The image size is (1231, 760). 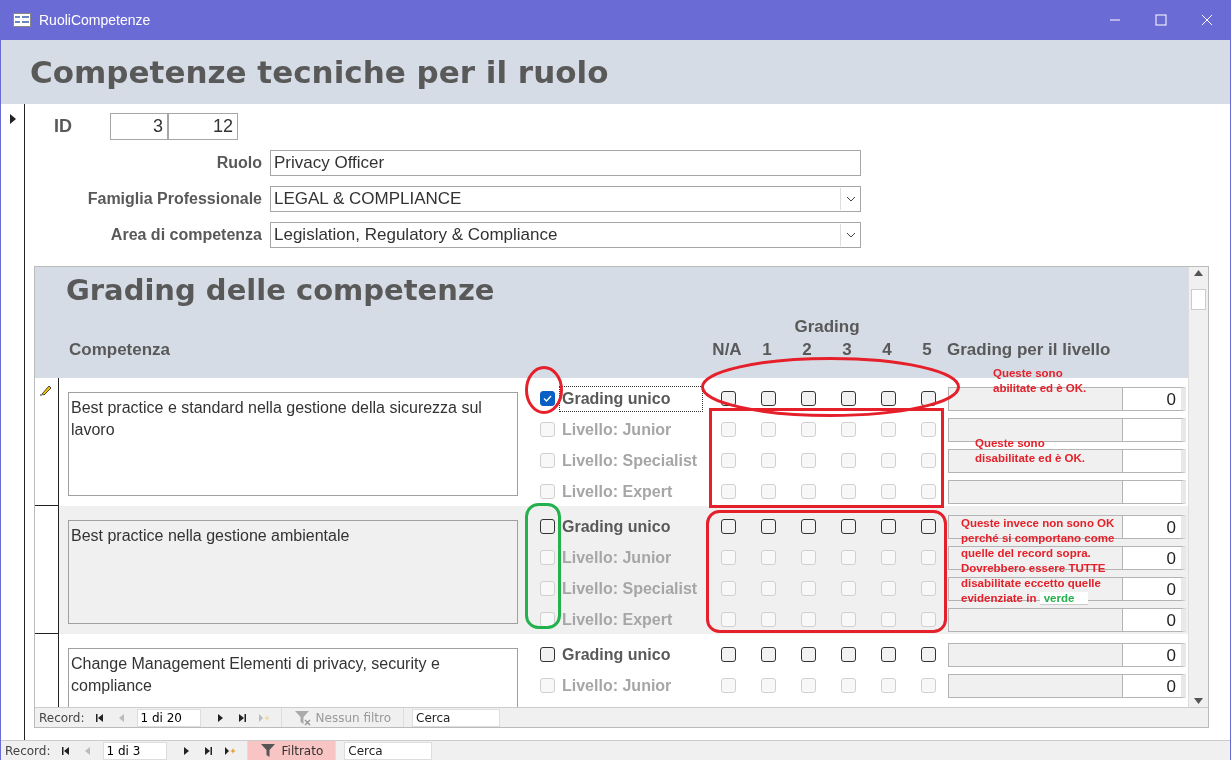 What do you see at coordinates (22, 20) in the screenshot?
I see `form-icon` at bounding box center [22, 20].